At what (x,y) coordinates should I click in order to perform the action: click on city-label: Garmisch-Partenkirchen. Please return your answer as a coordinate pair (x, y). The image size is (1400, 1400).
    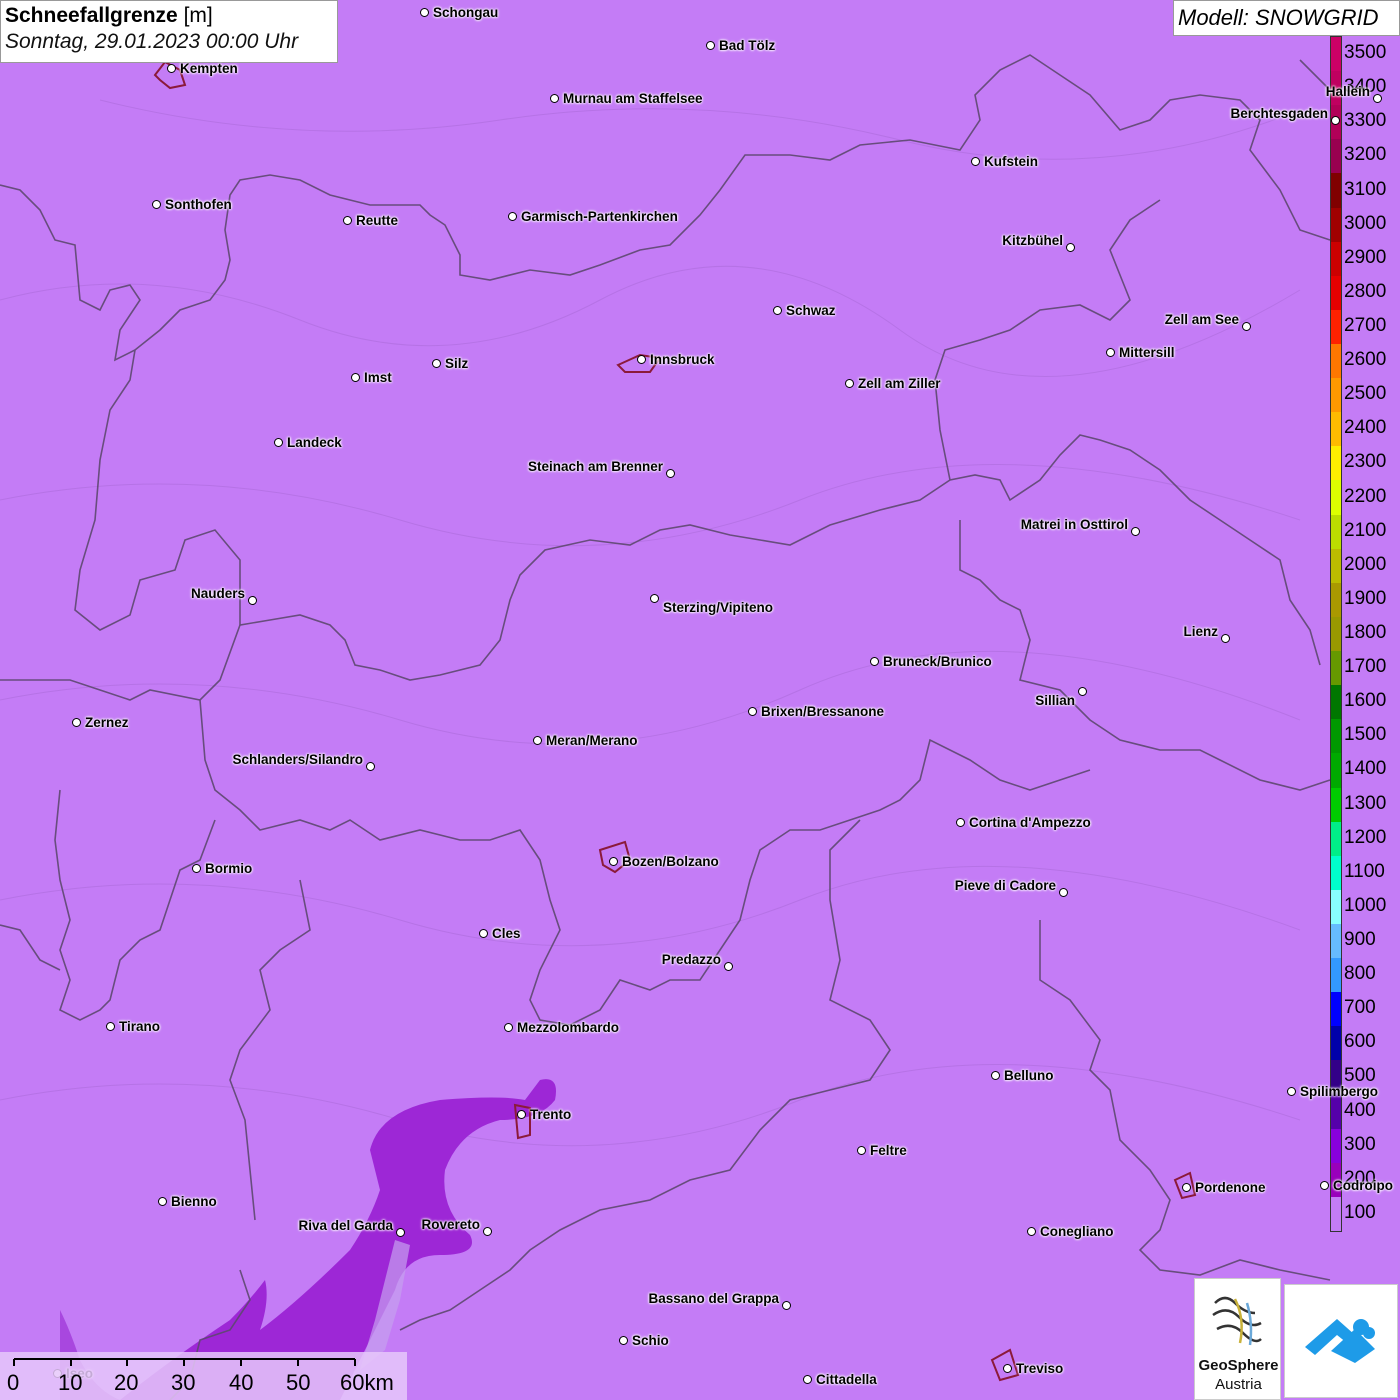
    Looking at the image, I should click on (599, 216).